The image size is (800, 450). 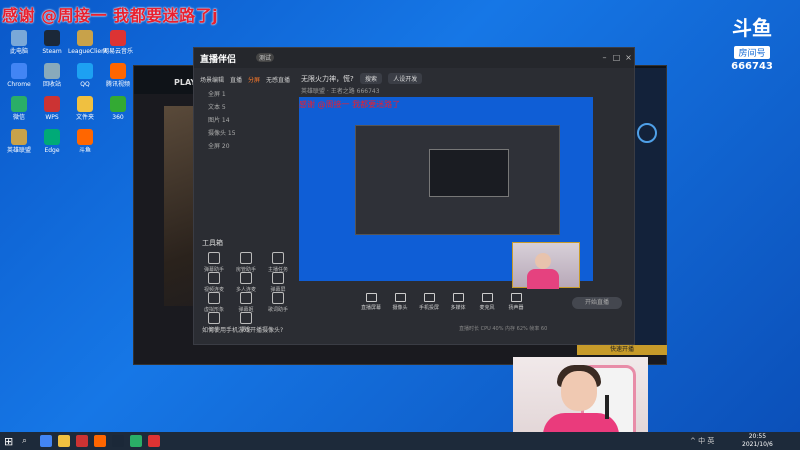 I want to click on desktop-icon: 360, so click(x=118, y=108).